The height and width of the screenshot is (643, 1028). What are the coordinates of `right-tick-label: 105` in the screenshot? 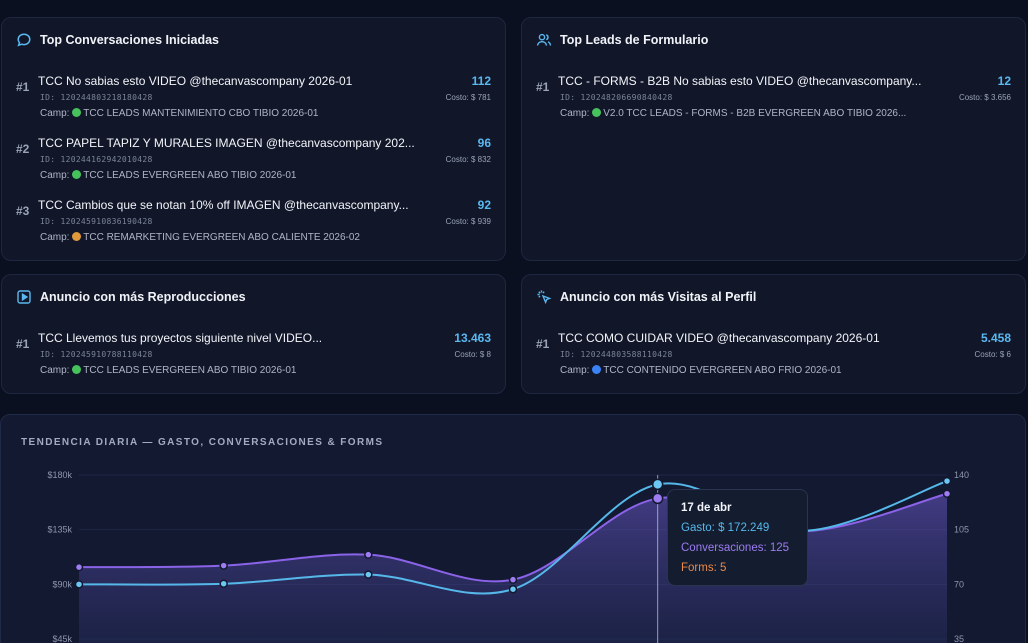 It's located at (961, 530).